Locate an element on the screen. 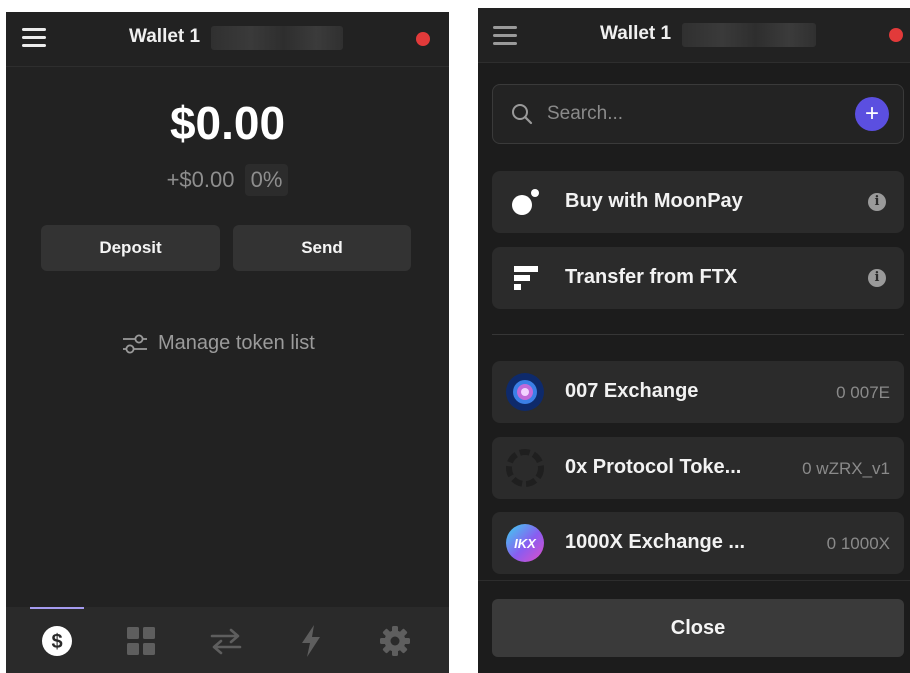 This screenshot has height=673, width=910. swap-icon is located at coordinates (226, 641).